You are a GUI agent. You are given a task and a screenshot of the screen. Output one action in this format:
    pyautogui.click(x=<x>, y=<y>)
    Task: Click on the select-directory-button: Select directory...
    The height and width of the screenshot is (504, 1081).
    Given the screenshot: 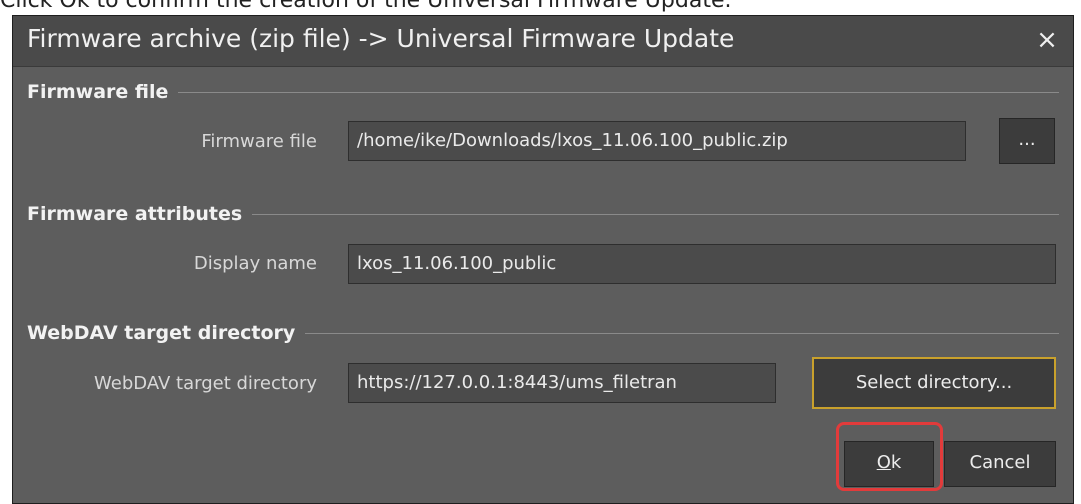 What is the action you would take?
    pyautogui.click(x=934, y=383)
    